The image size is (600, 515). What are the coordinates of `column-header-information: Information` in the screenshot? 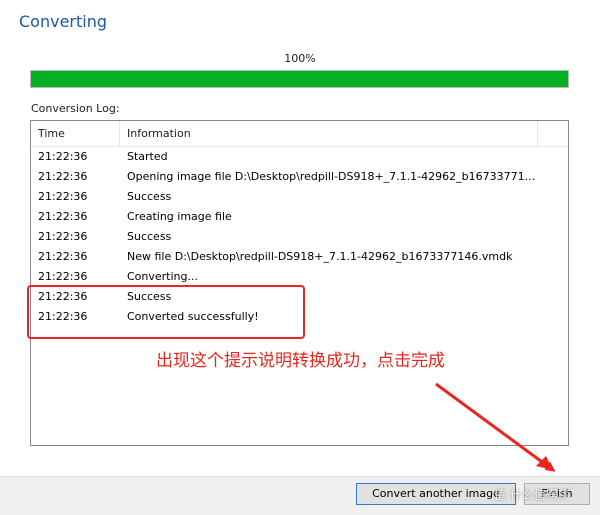 It's located at (159, 133).